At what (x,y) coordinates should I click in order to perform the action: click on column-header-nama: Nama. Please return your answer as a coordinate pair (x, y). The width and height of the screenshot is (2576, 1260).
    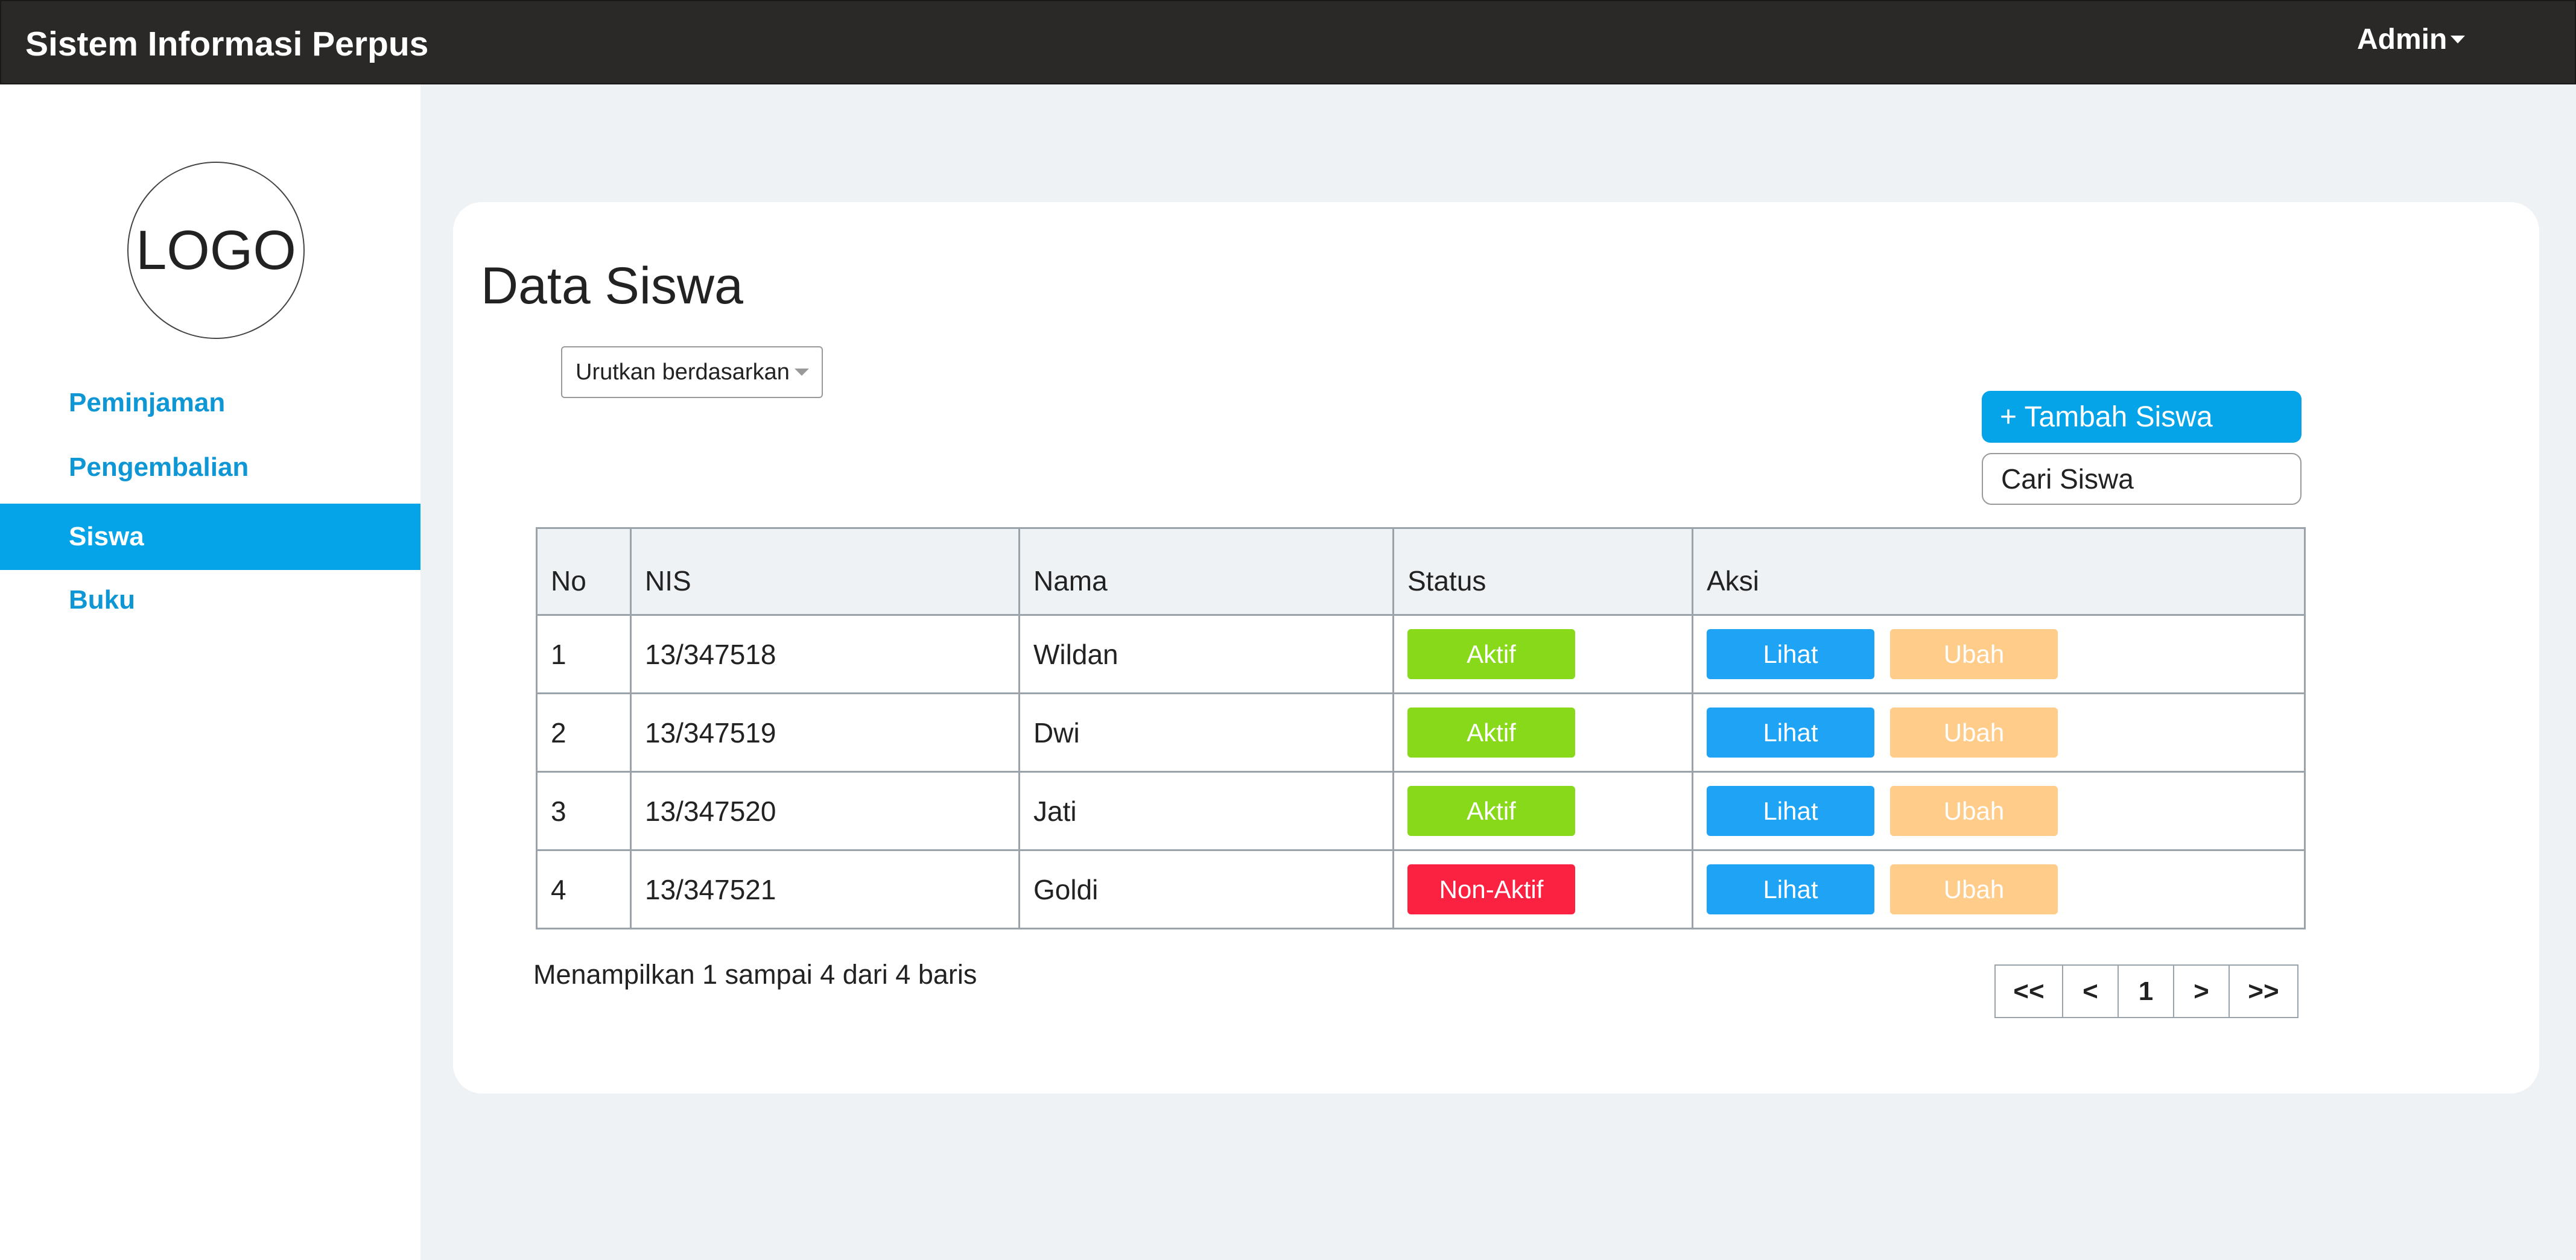
    Looking at the image, I should click on (1206, 572).